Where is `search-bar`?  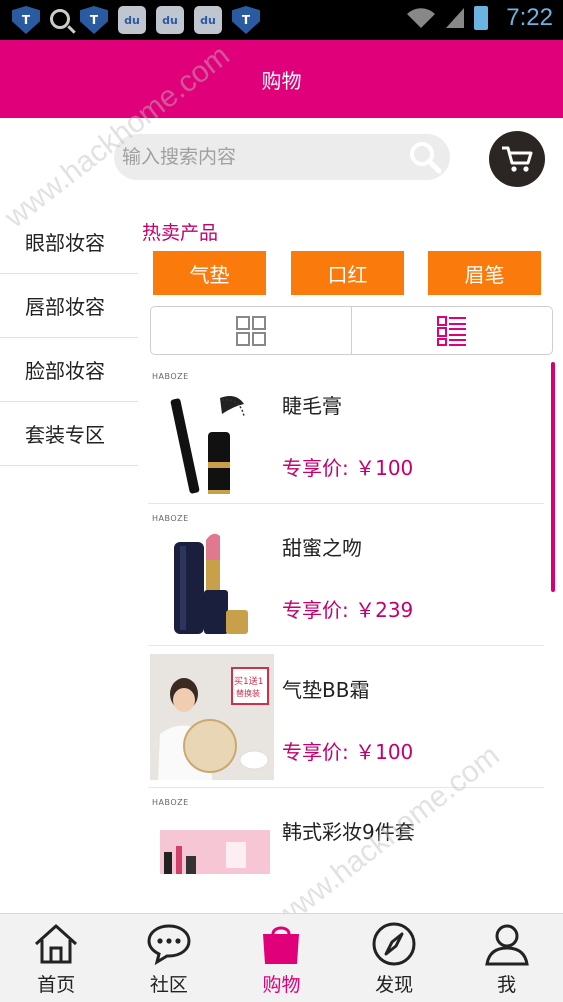
search-bar is located at coordinates (282, 157).